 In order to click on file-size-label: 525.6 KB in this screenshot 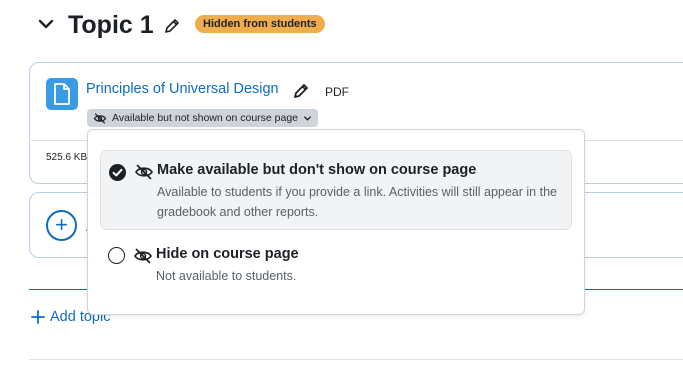, I will do `click(67, 157)`.